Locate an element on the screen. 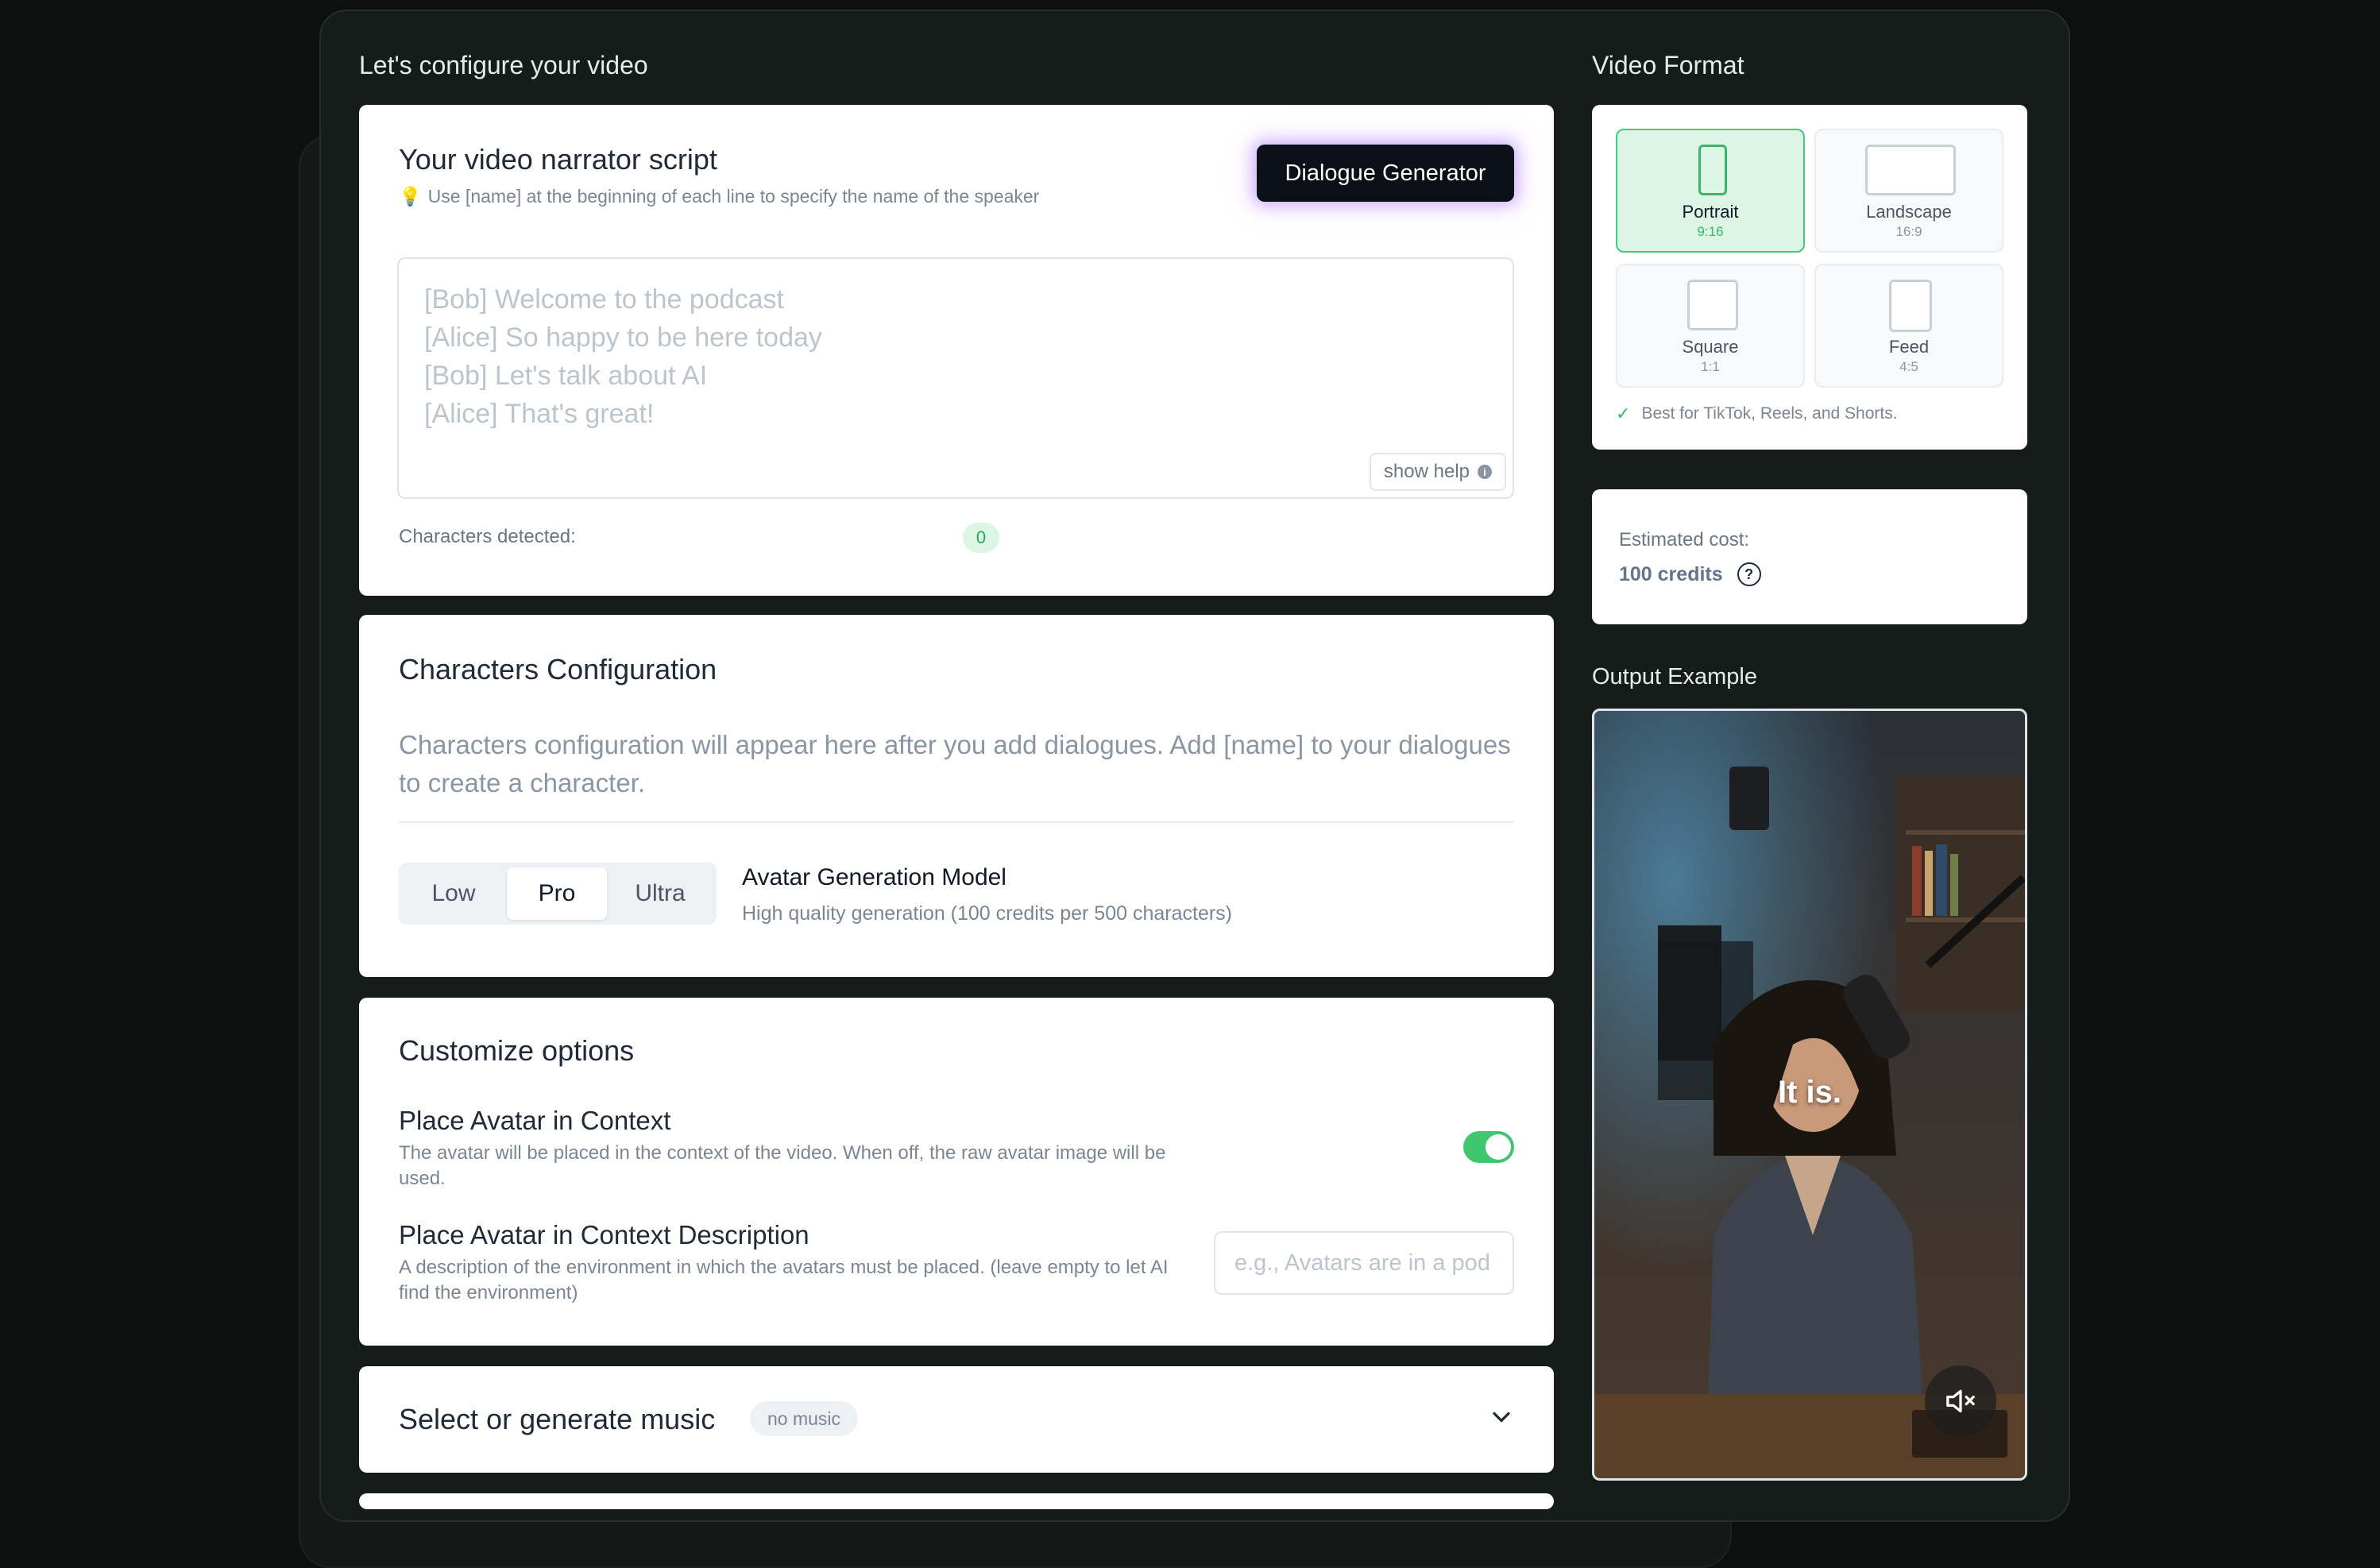  show-help-button: show help i is located at coordinates (1437, 472).